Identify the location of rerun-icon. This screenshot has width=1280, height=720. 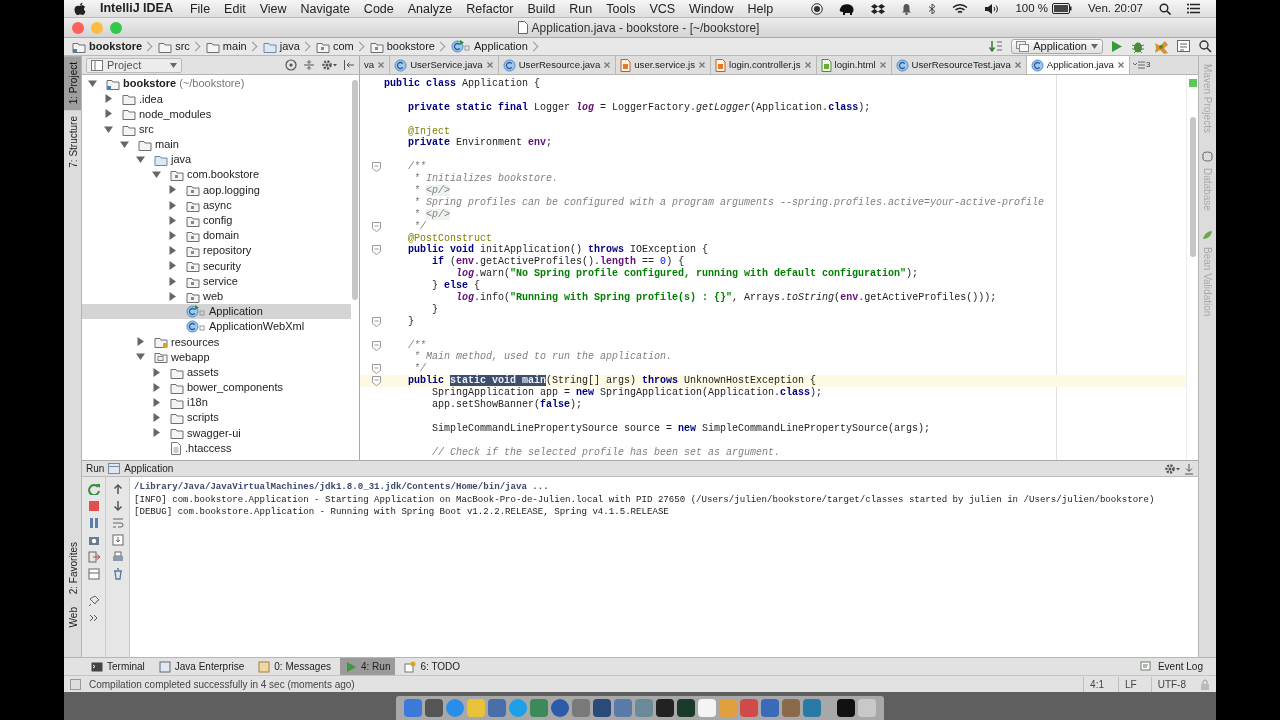
(93, 489).